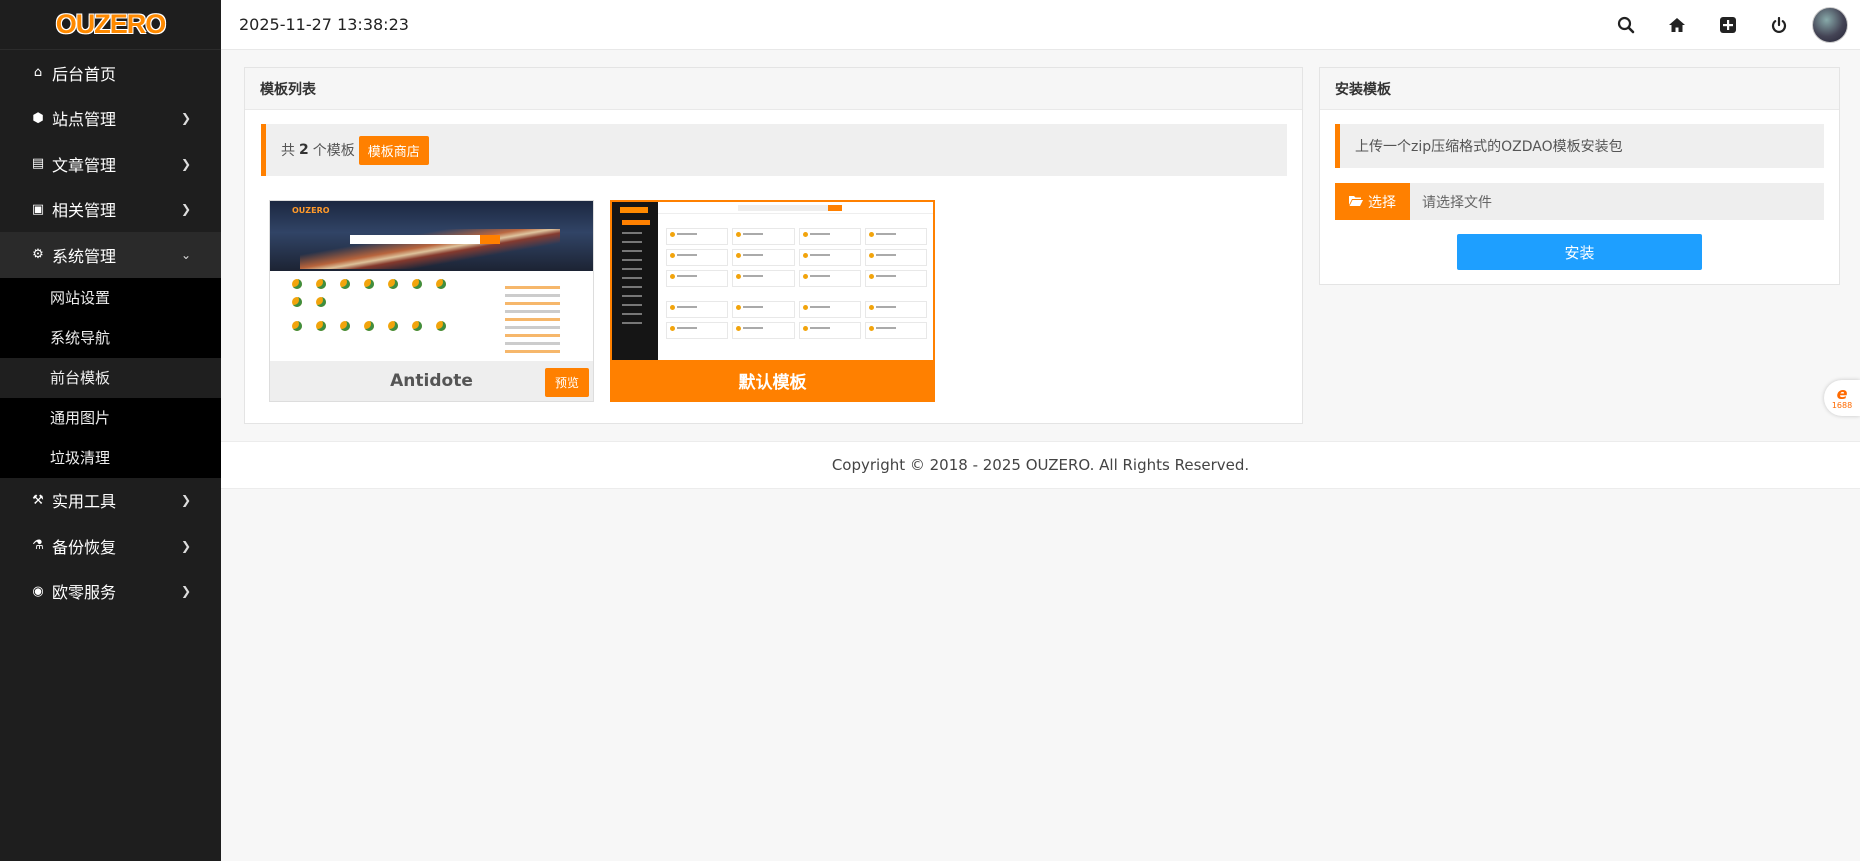  I want to click on badge-text: 1688, so click(1842, 405).